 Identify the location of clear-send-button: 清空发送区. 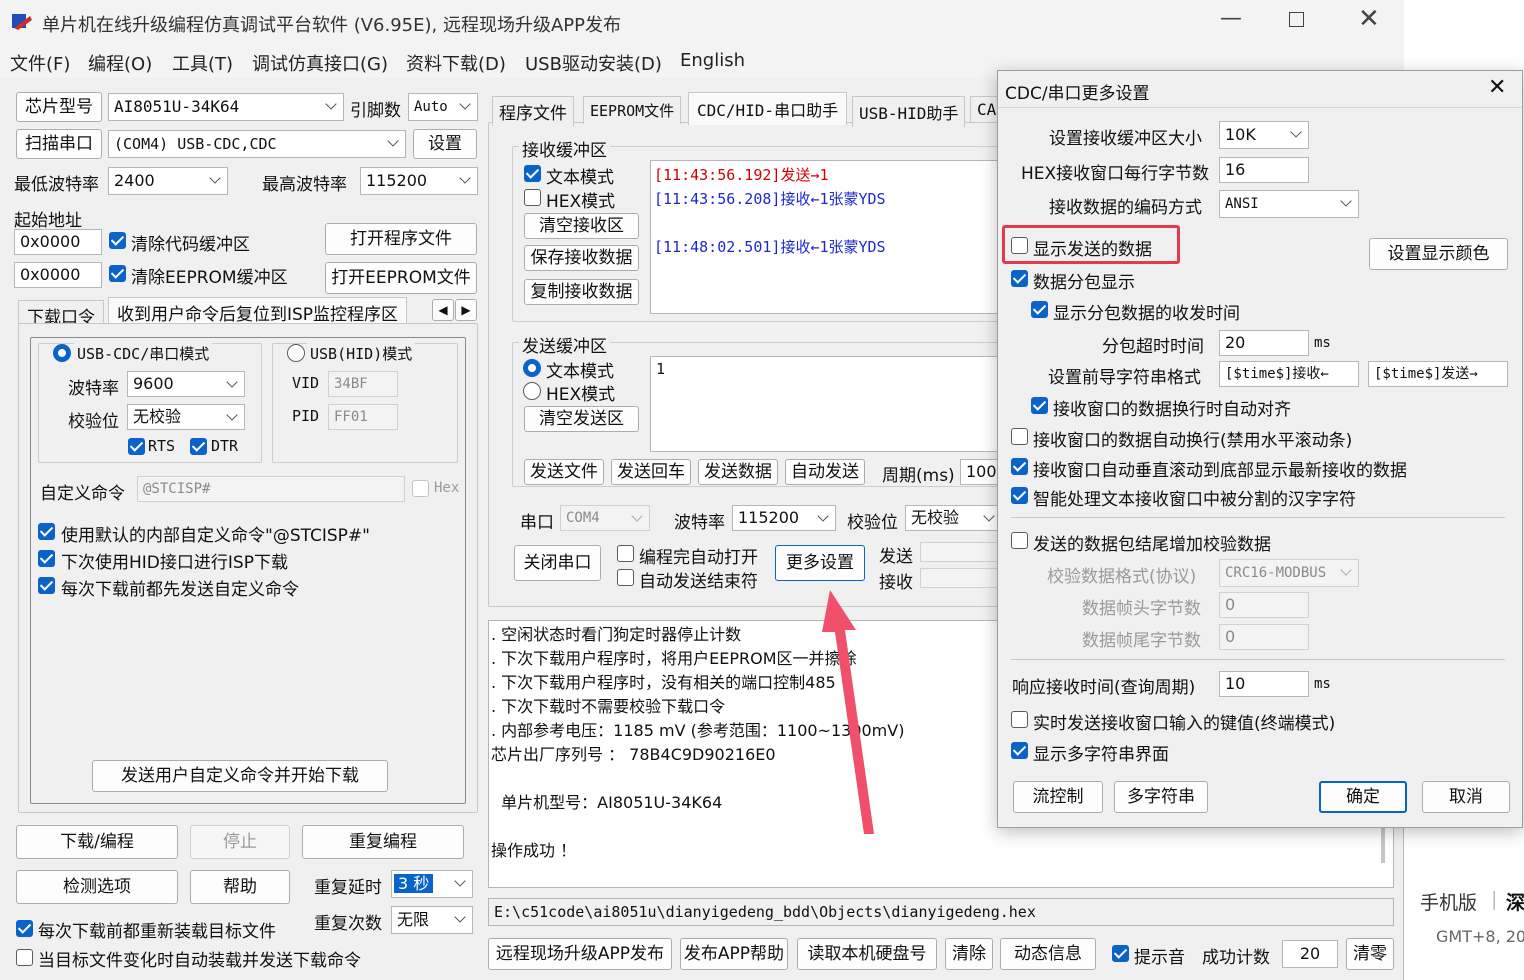
(581, 419).